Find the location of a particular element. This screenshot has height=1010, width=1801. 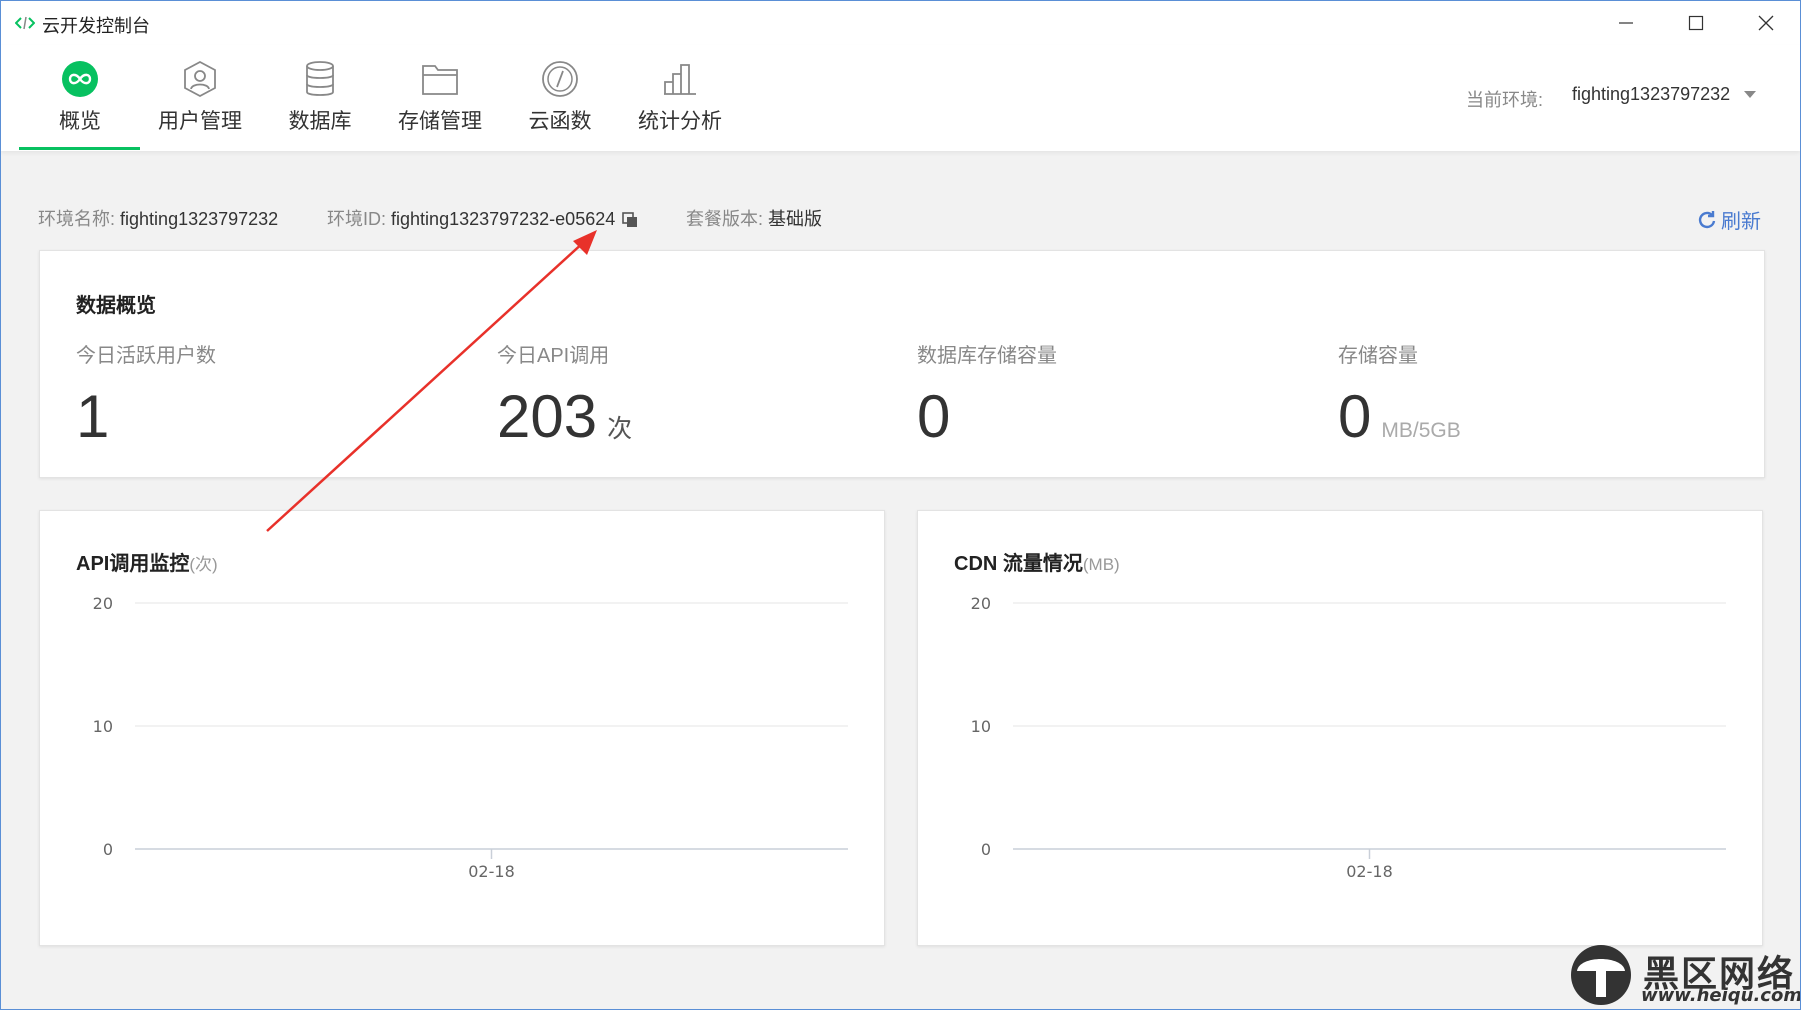

plan-key: 套餐版本: is located at coordinates (725, 219).